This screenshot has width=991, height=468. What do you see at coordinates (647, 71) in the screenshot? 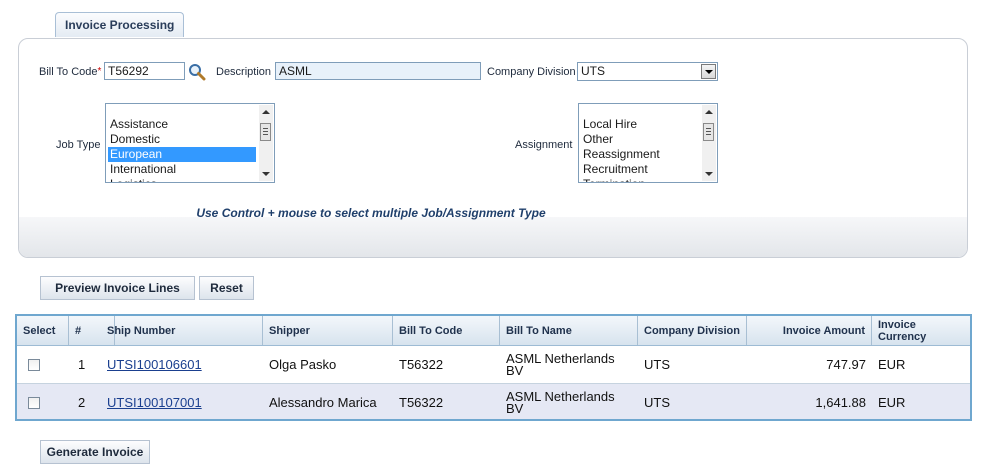
I see `company-division-select: UTS` at bounding box center [647, 71].